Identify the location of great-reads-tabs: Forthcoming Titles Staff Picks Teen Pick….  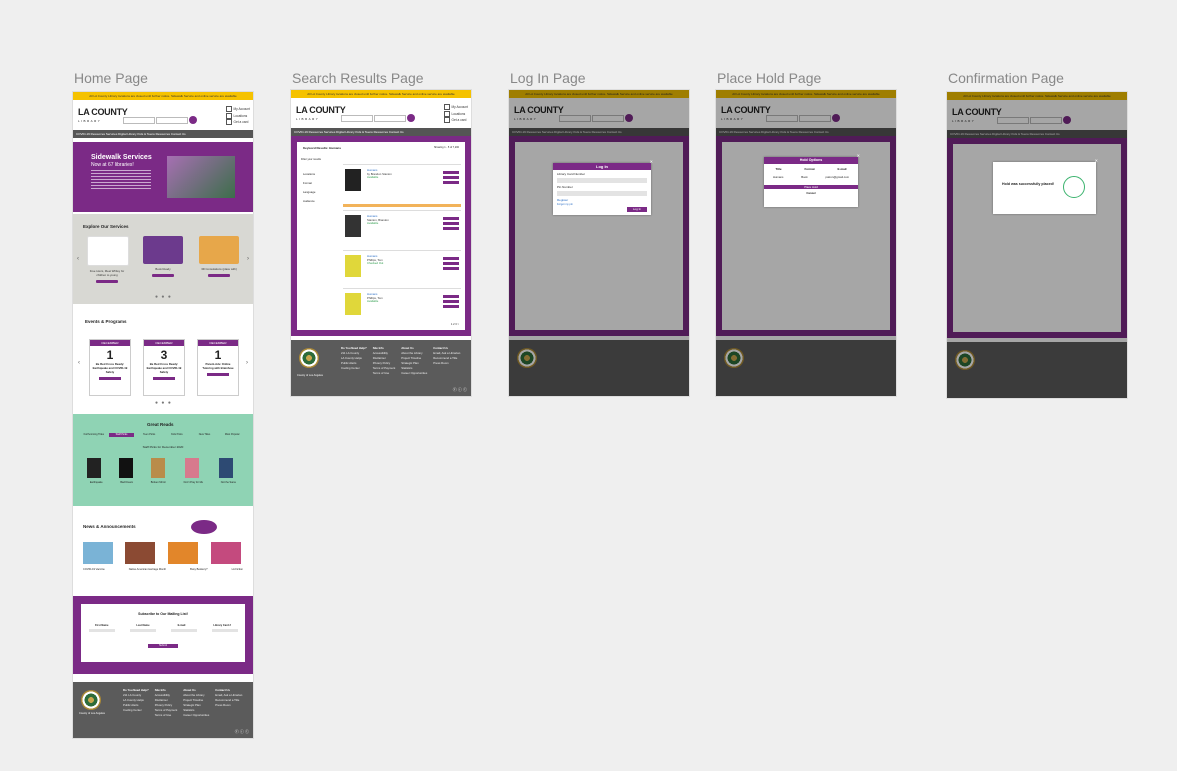
(163, 435).